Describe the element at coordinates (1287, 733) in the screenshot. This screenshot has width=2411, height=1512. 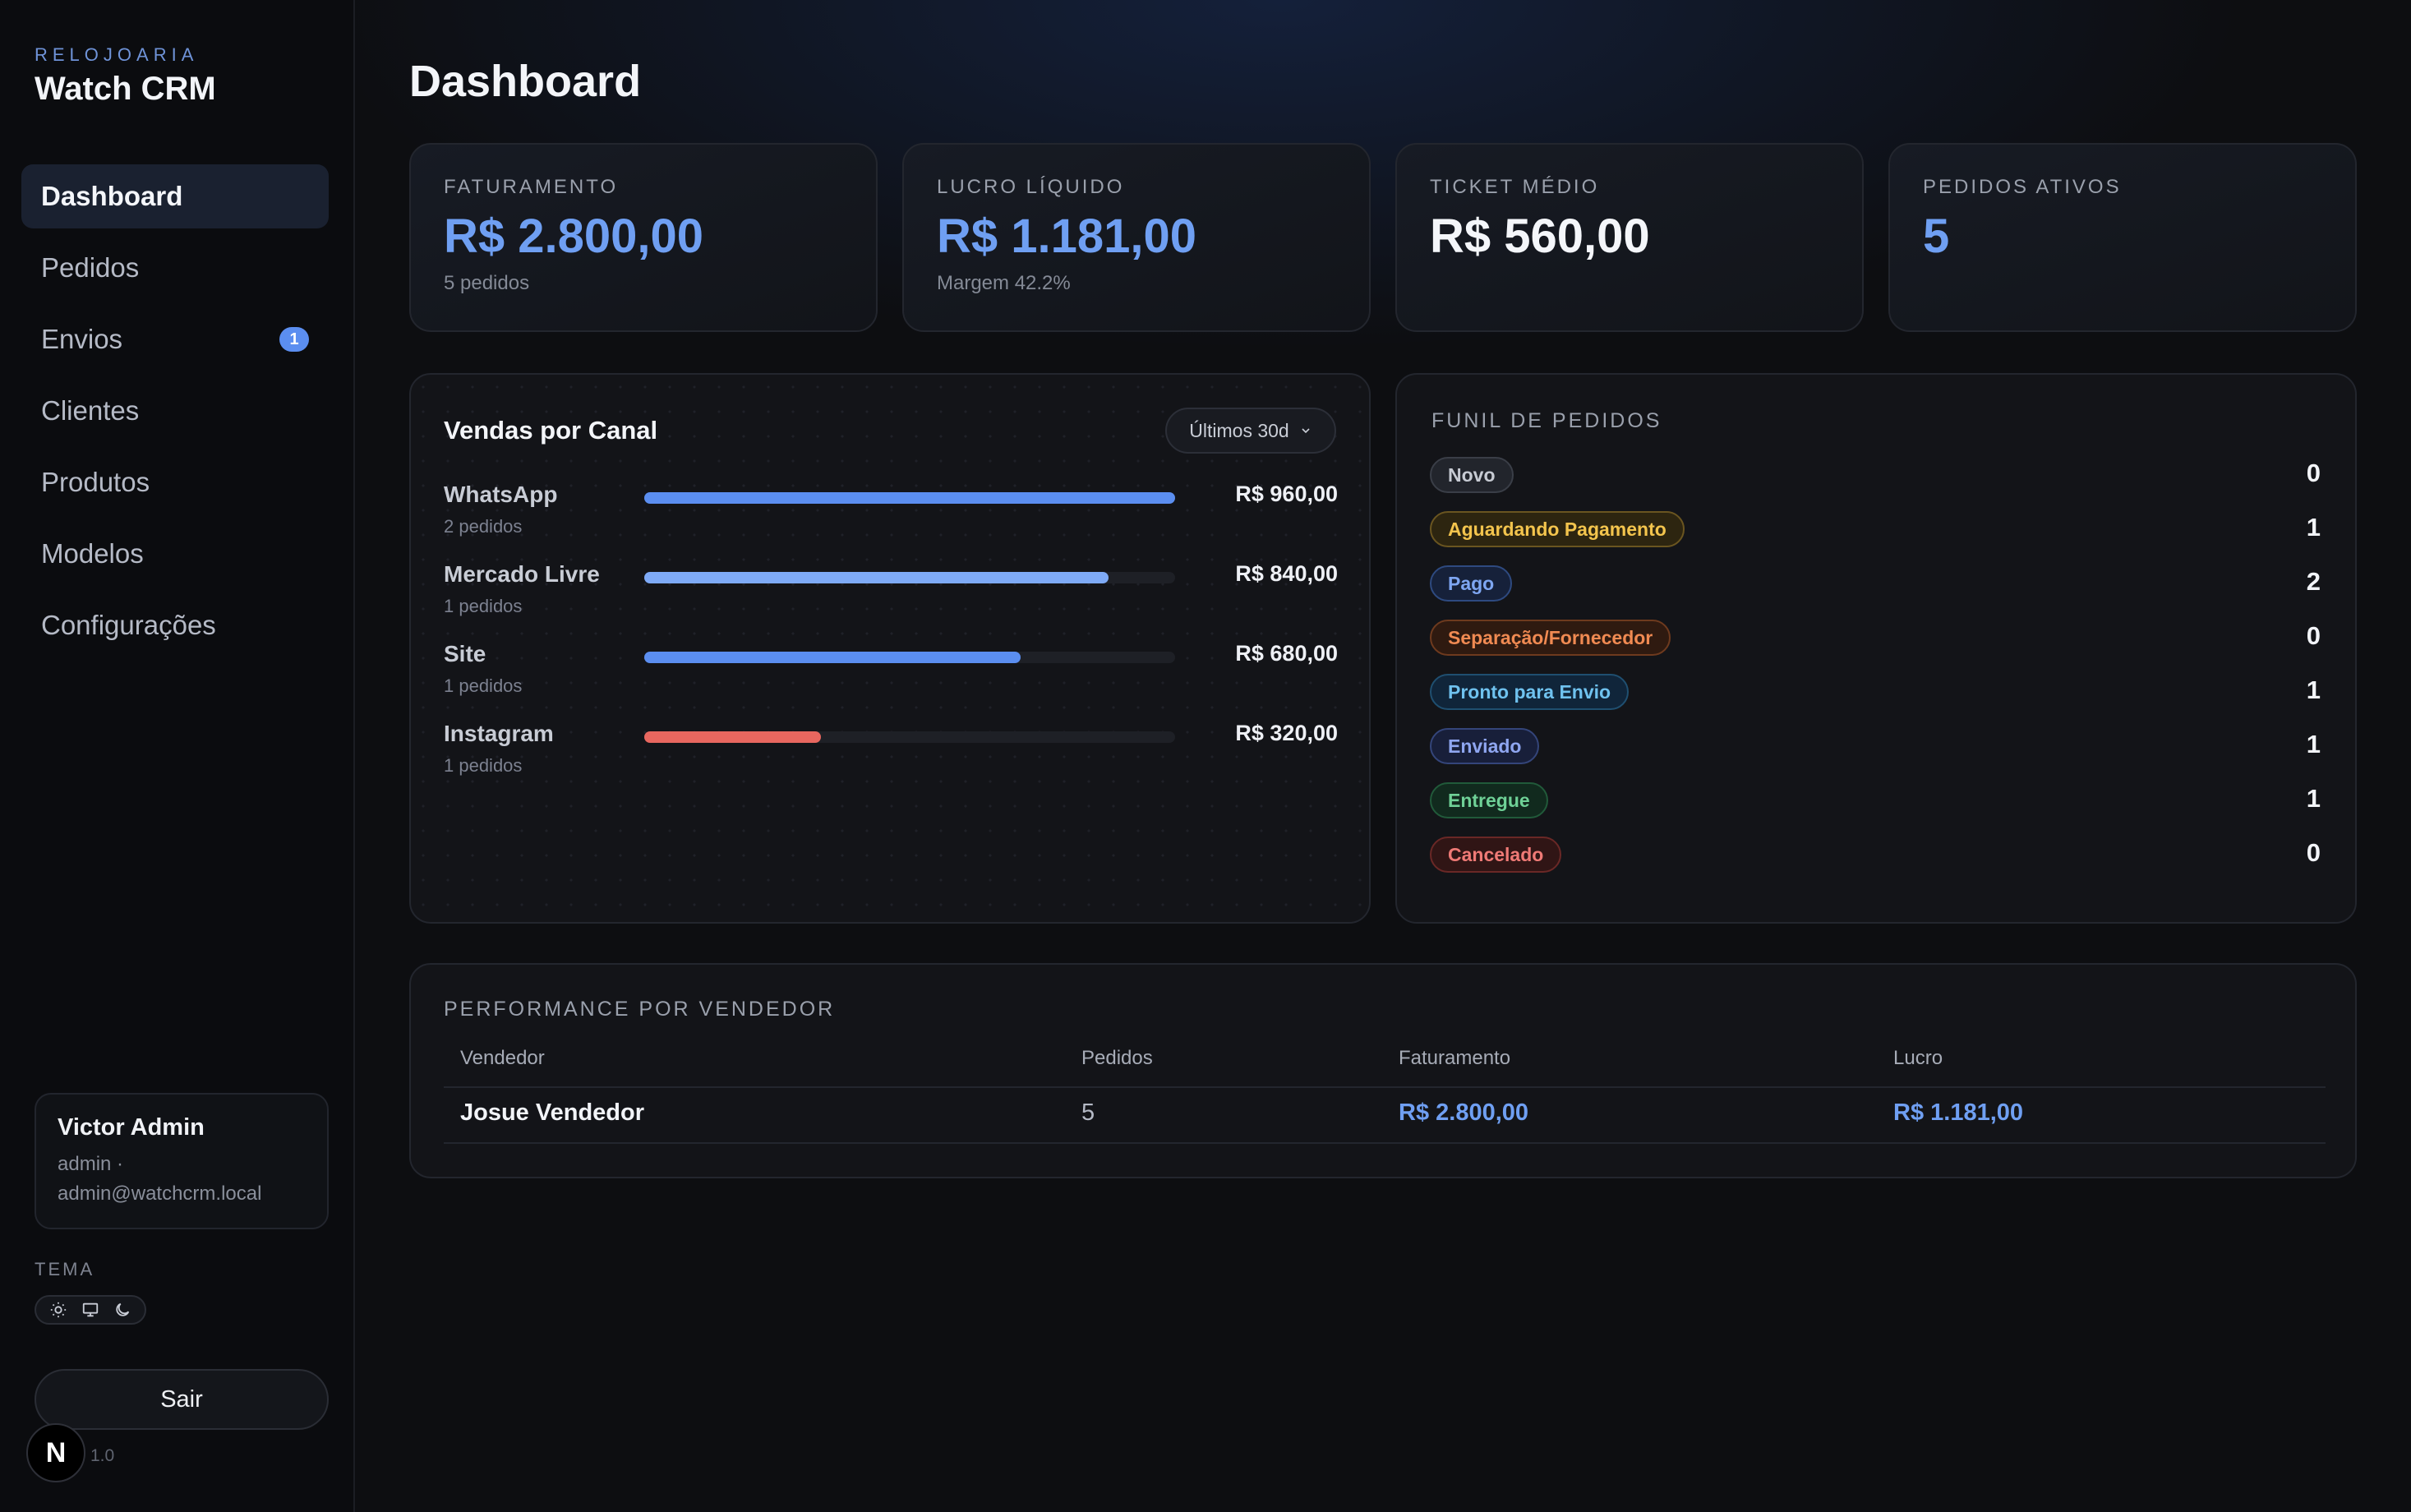
I see `channel-amount: R$ 320,00` at that location.